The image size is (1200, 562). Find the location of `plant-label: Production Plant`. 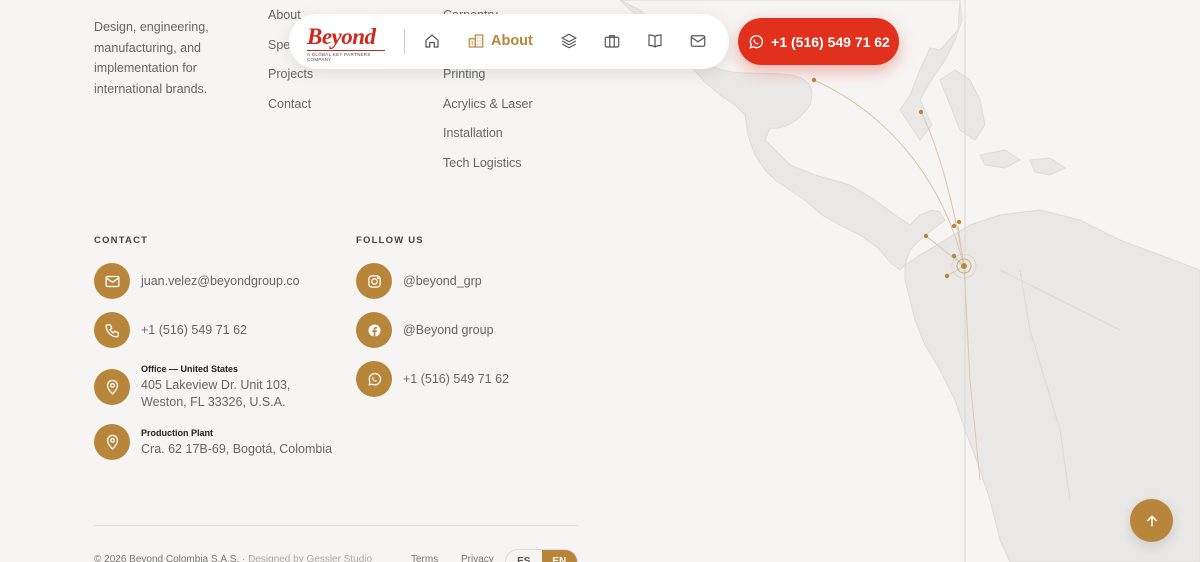

plant-label: Production Plant is located at coordinates (177, 432).